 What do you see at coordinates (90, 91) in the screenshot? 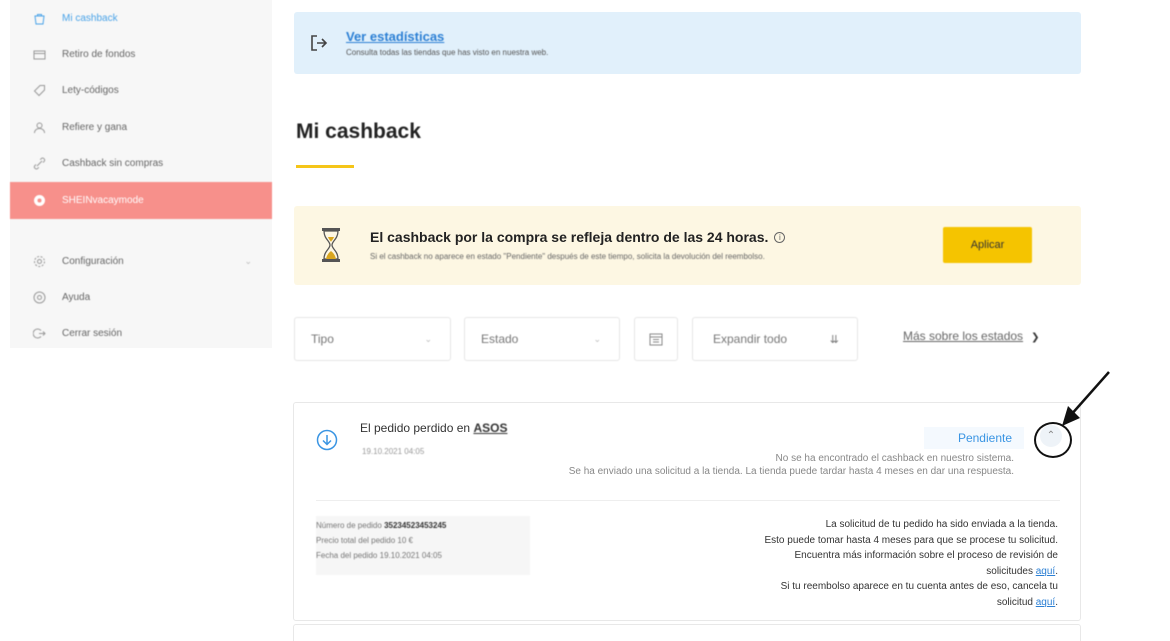
I see `sidebar-item-label: Lety-códigos` at bounding box center [90, 91].